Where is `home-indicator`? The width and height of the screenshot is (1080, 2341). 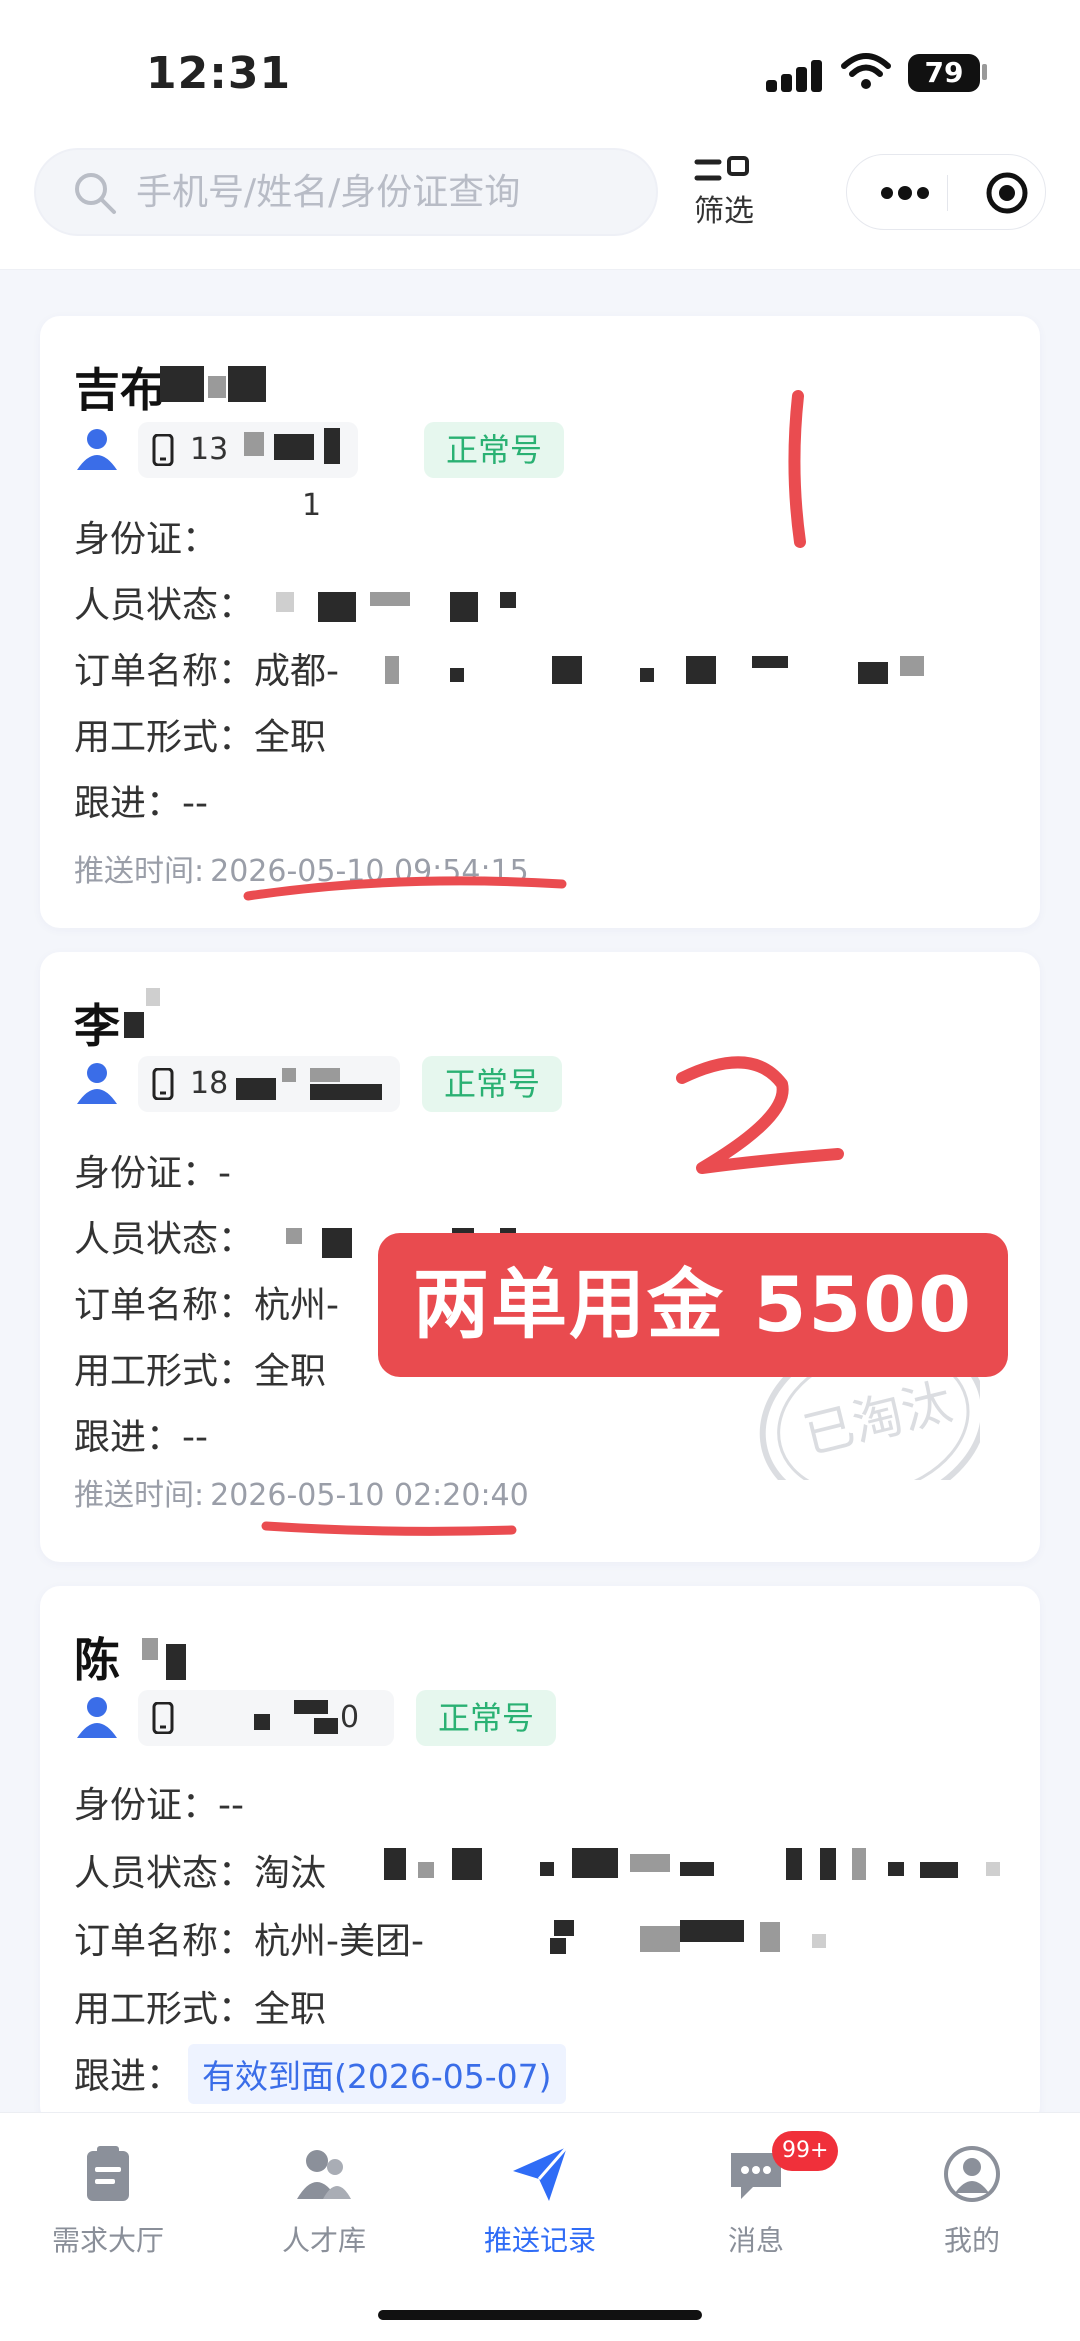
home-indicator is located at coordinates (540, 2315).